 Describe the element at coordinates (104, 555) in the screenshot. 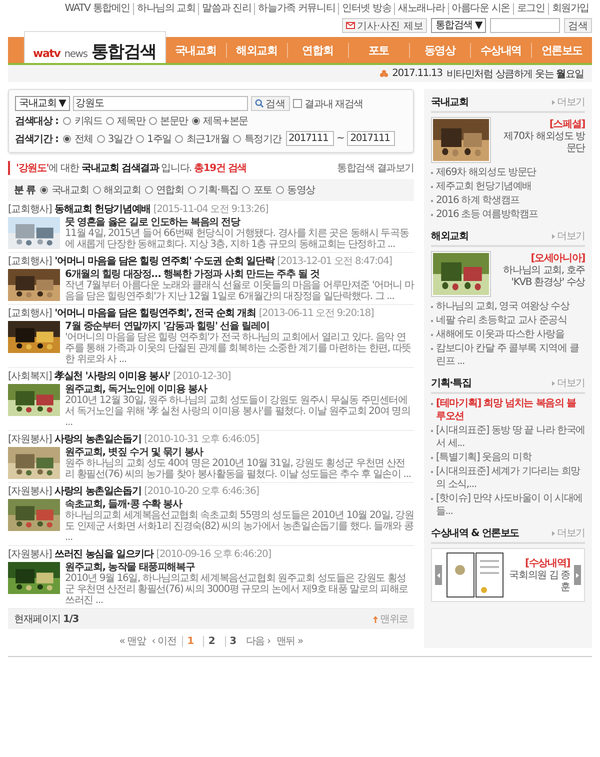

I see `result-title: 쓰러진 농심을 일으키다` at that location.